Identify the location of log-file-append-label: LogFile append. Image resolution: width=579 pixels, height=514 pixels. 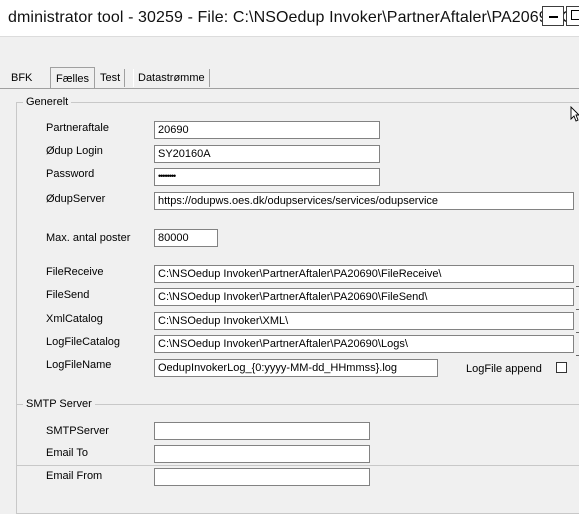
(504, 369).